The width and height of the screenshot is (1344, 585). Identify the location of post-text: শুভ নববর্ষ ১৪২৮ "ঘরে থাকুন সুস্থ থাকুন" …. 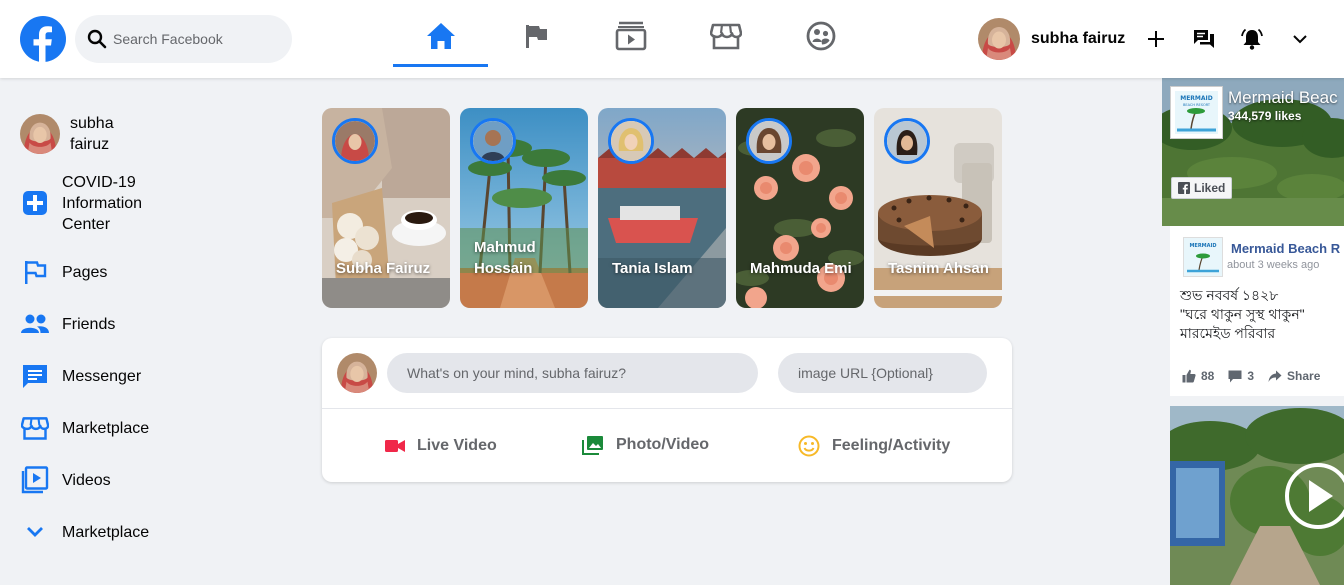
(1242, 314).